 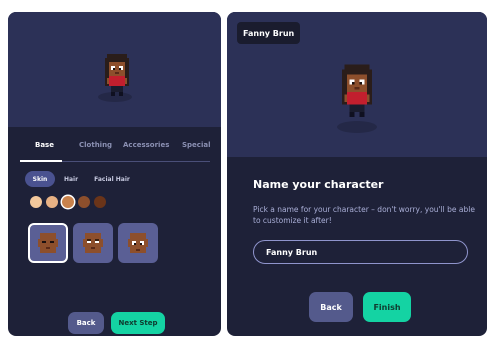 What do you see at coordinates (112, 179) in the screenshot?
I see `subtab-facial-hair: Facial Hair` at bounding box center [112, 179].